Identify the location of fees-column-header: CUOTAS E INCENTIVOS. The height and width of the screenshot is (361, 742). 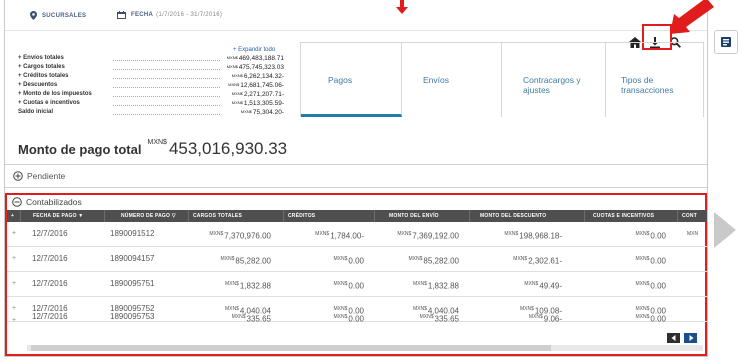
(631, 216).